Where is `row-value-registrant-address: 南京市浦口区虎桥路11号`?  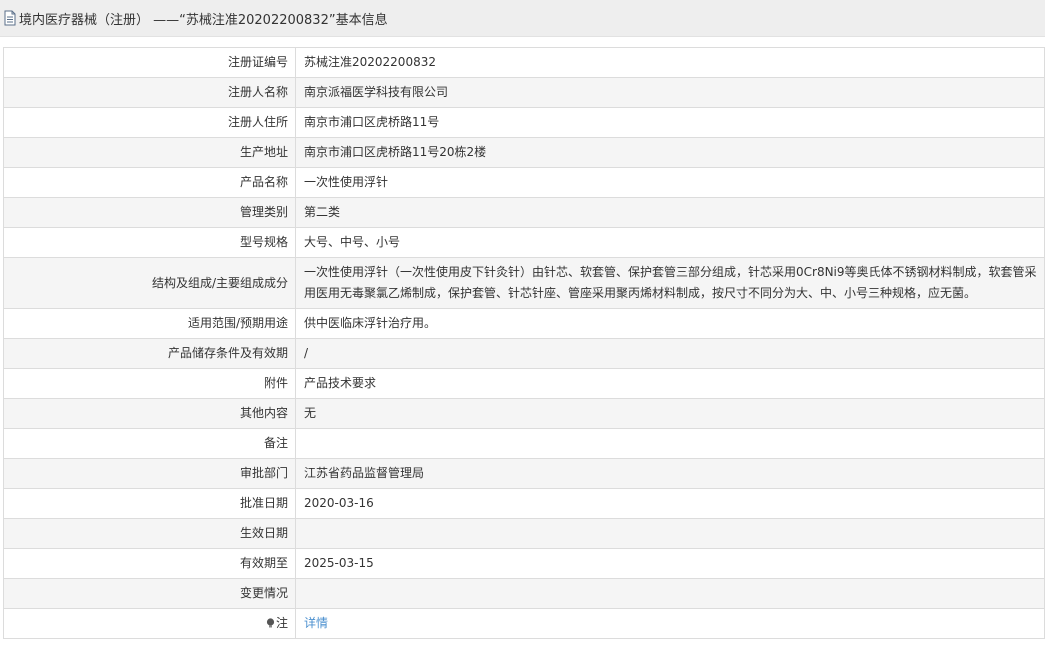 row-value-registrant-address: 南京市浦口区虎桥路11号 is located at coordinates (670, 122).